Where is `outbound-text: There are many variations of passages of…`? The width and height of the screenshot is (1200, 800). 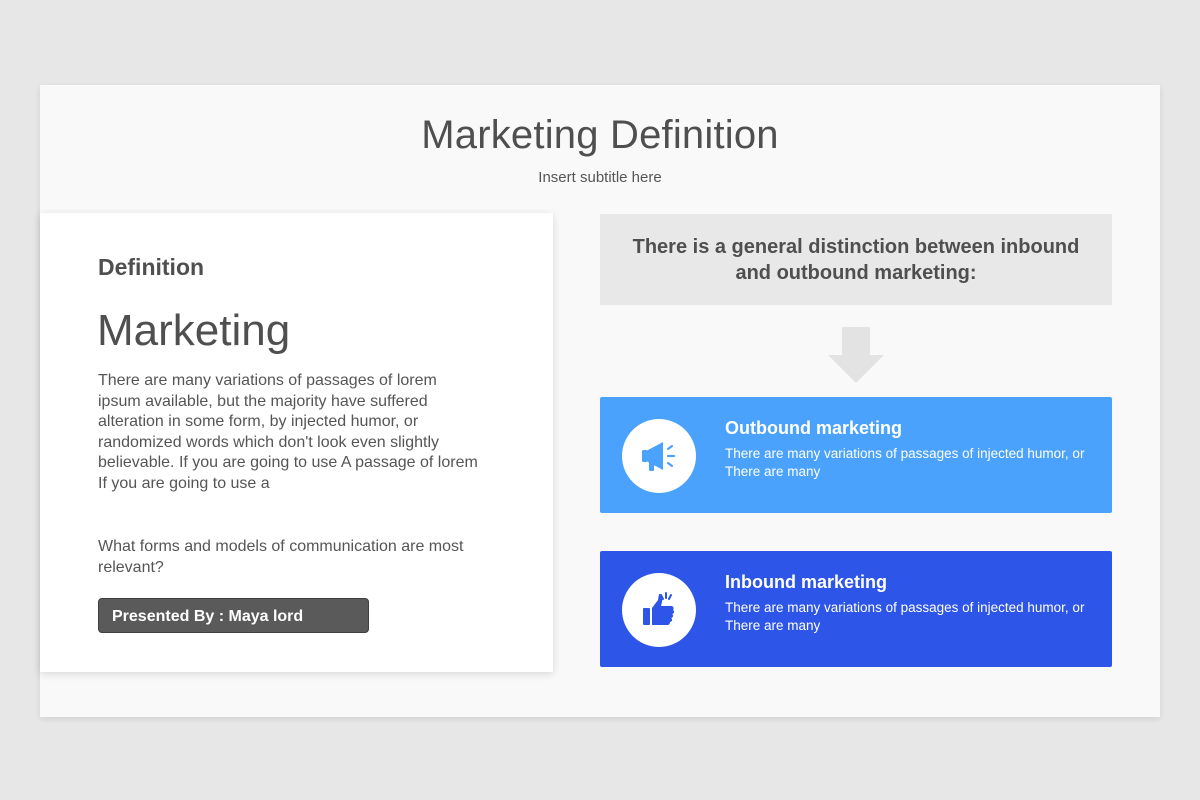
outbound-text: There are many variations of passages of… is located at coordinates (905, 462).